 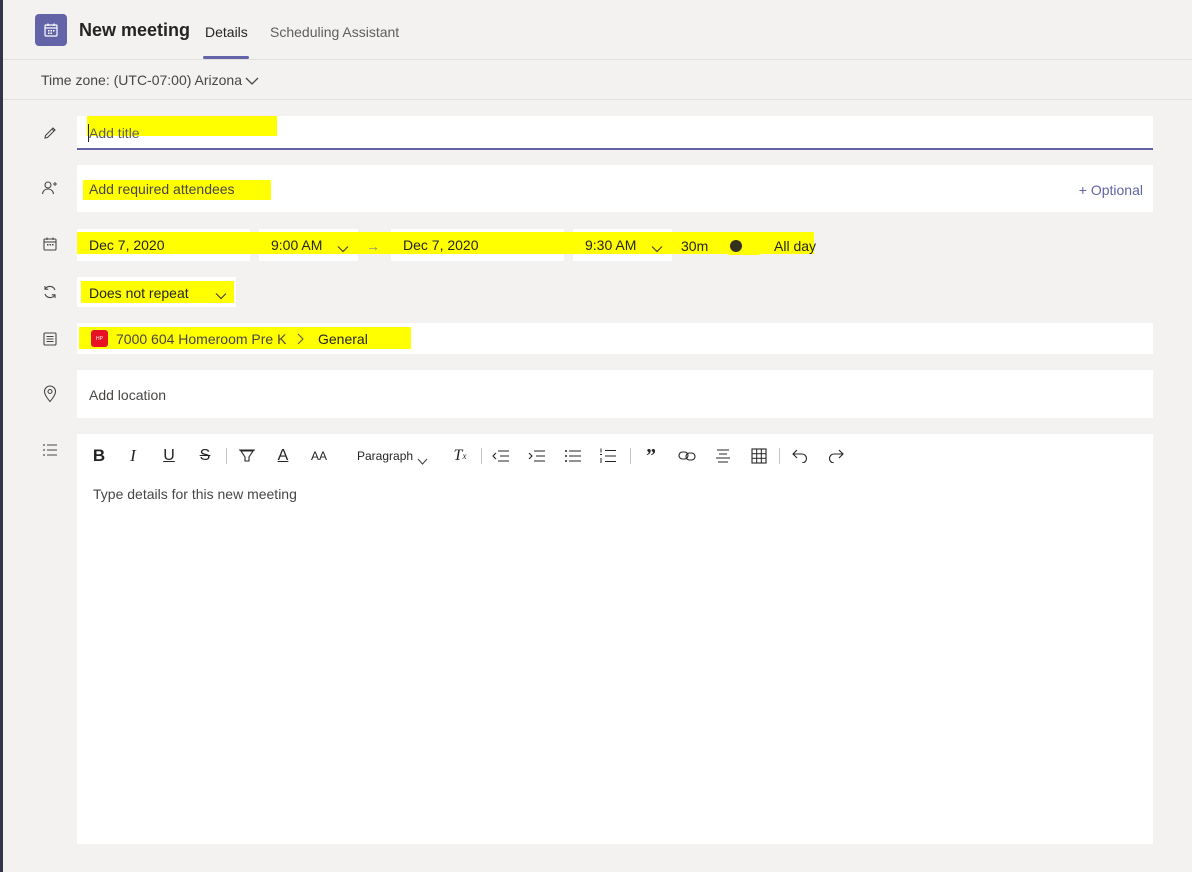 I want to click on decrease-indent-icon, so click(x=501, y=456).